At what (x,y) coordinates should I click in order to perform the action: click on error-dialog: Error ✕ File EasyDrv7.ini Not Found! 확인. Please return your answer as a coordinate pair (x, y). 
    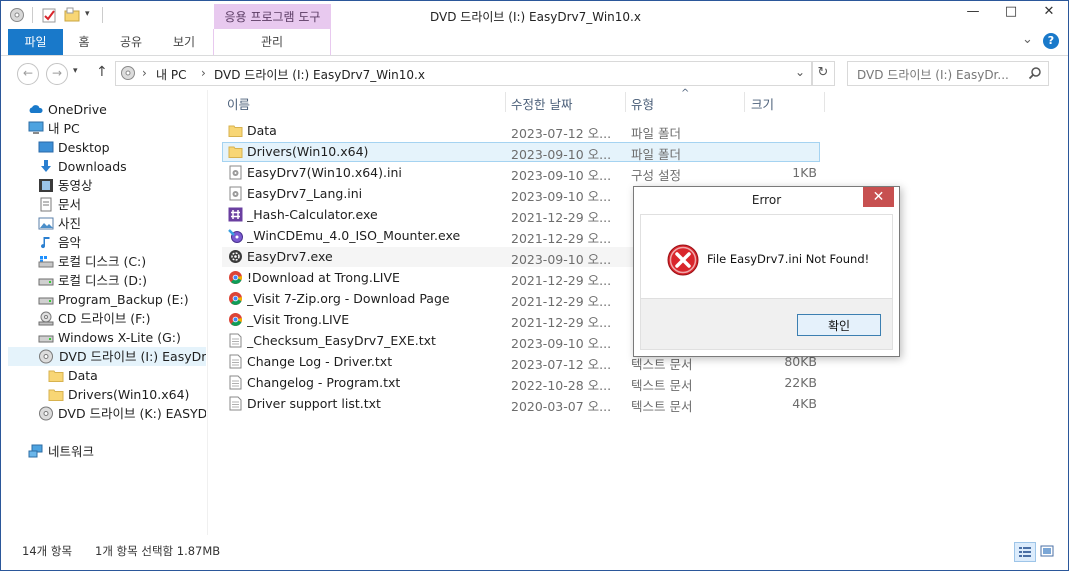
    Looking at the image, I should click on (766, 271).